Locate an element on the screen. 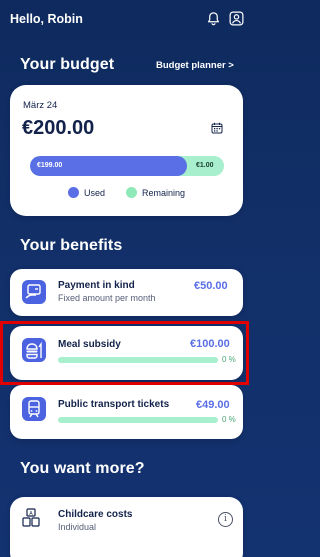  svg-text: A is located at coordinates (31, 514).